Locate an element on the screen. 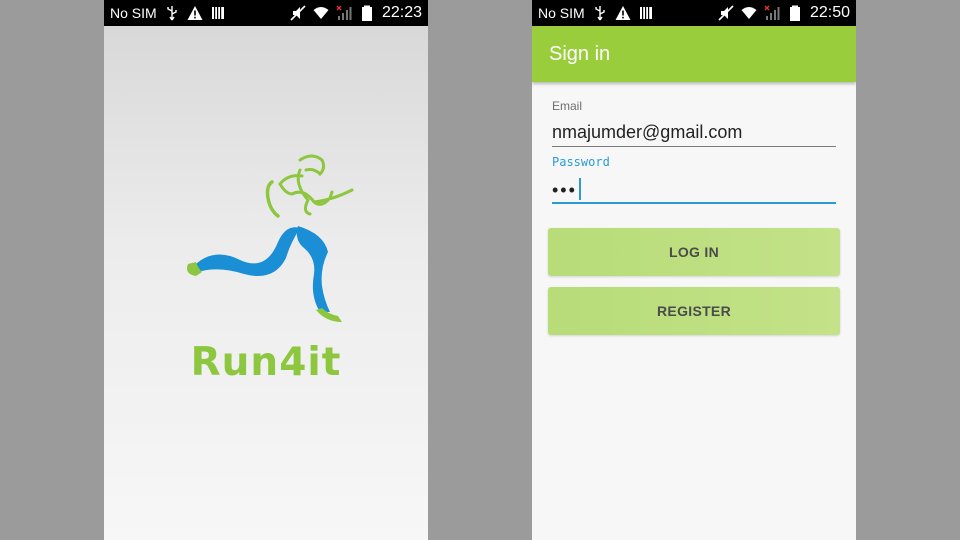 This screenshot has height=540, width=960. status-bar: No SIM 22:50 is located at coordinates (694, 13).